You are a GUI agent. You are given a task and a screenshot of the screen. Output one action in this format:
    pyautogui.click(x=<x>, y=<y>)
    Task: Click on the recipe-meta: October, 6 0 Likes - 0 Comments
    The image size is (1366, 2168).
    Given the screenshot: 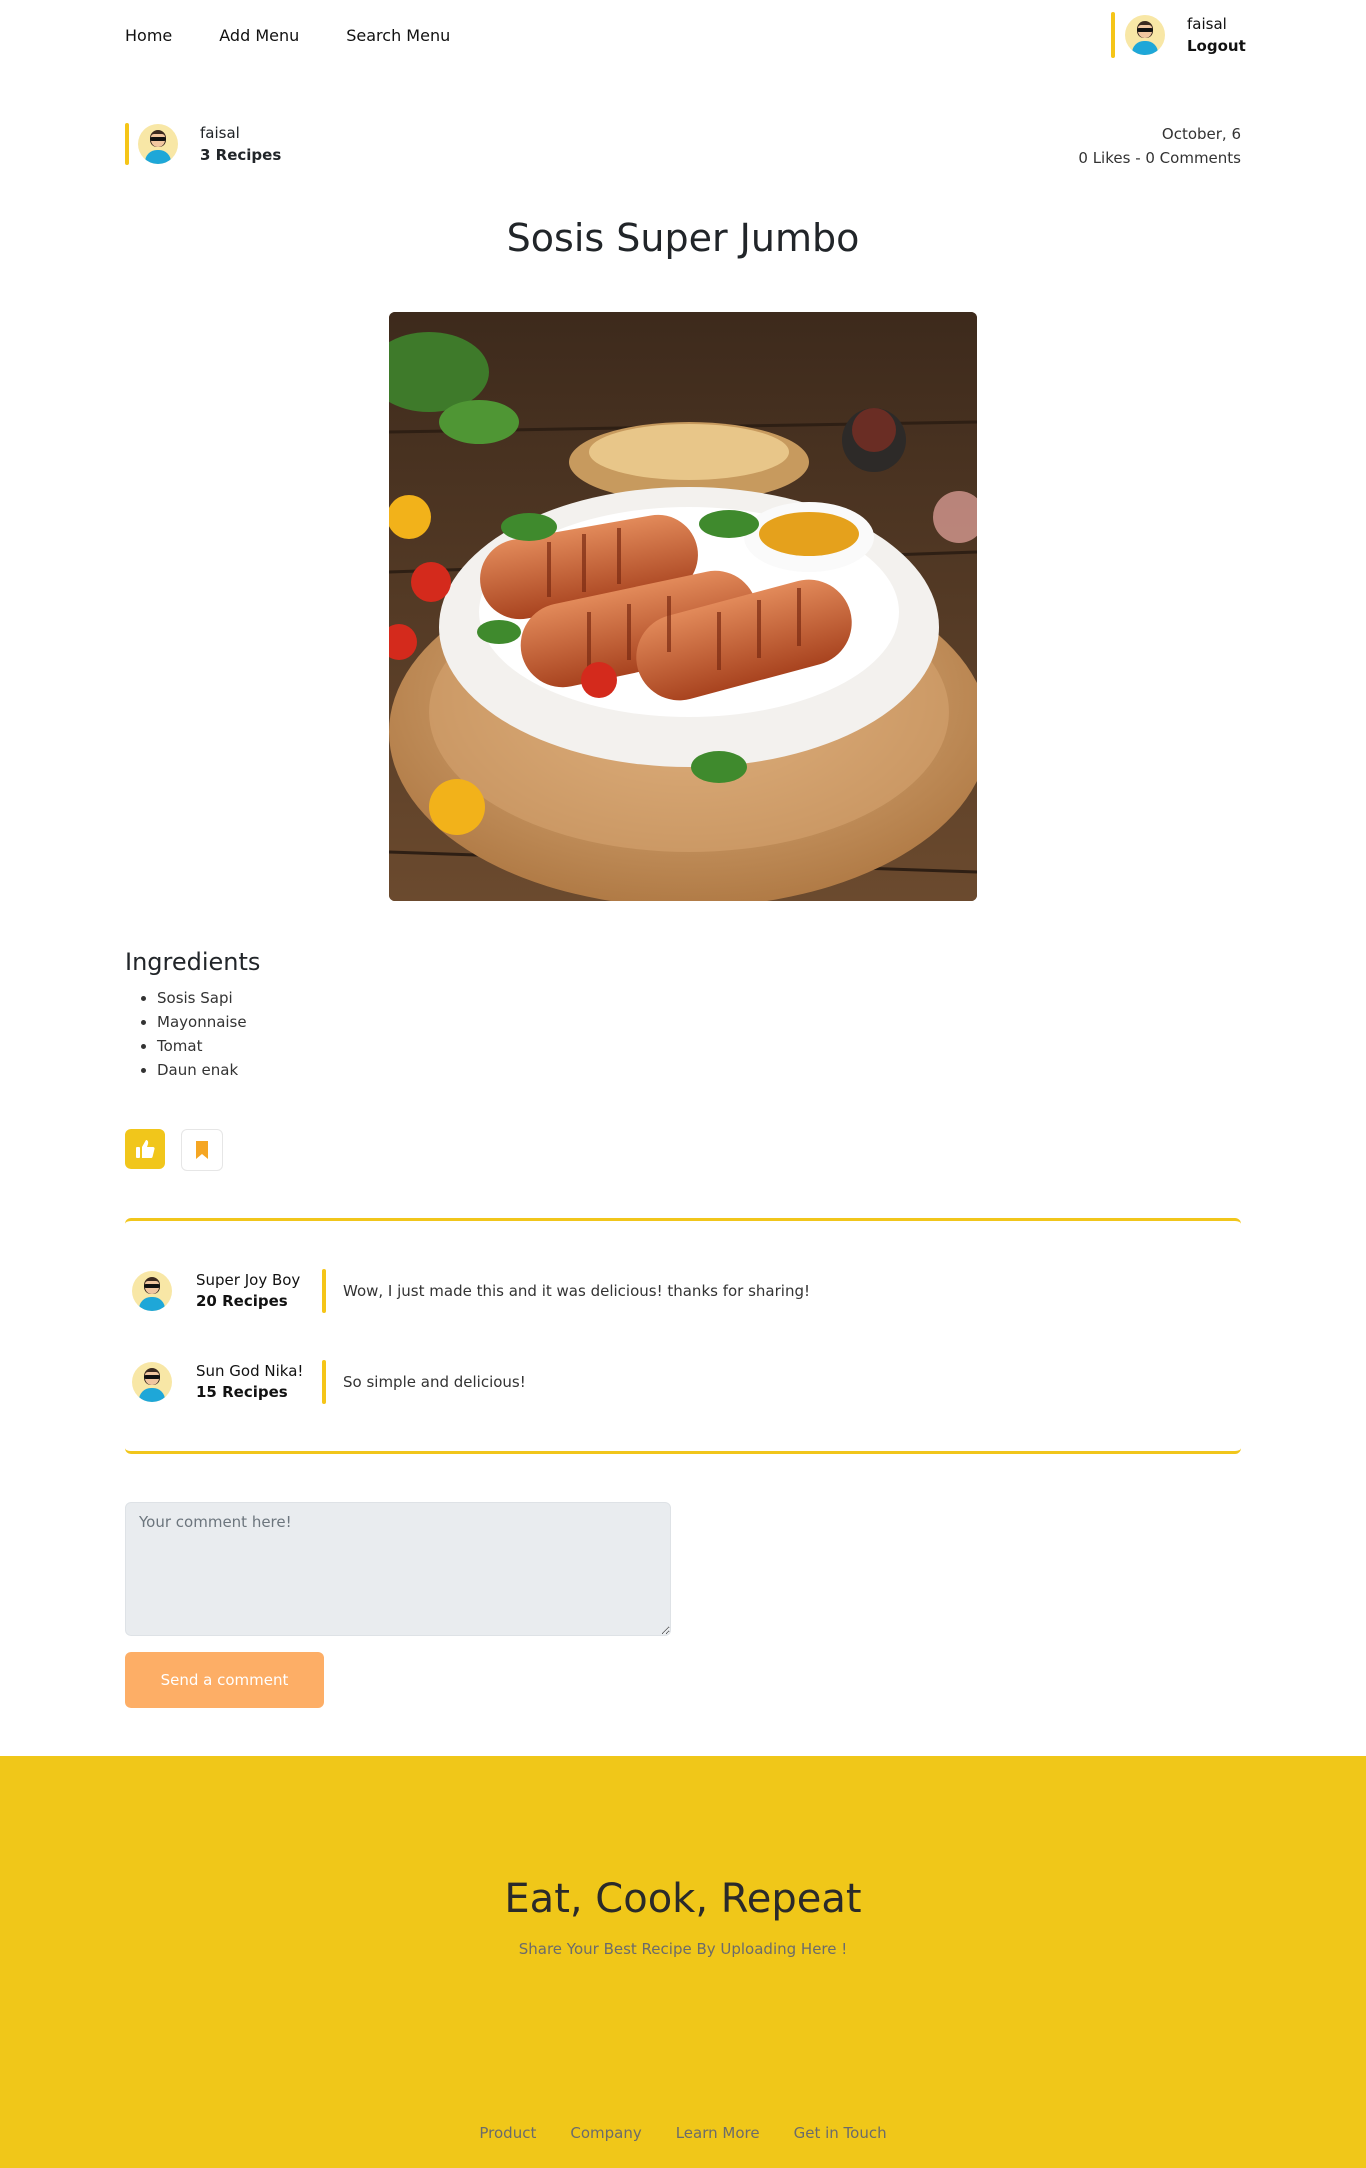 What is the action you would take?
    pyautogui.click(x=1159, y=146)
    